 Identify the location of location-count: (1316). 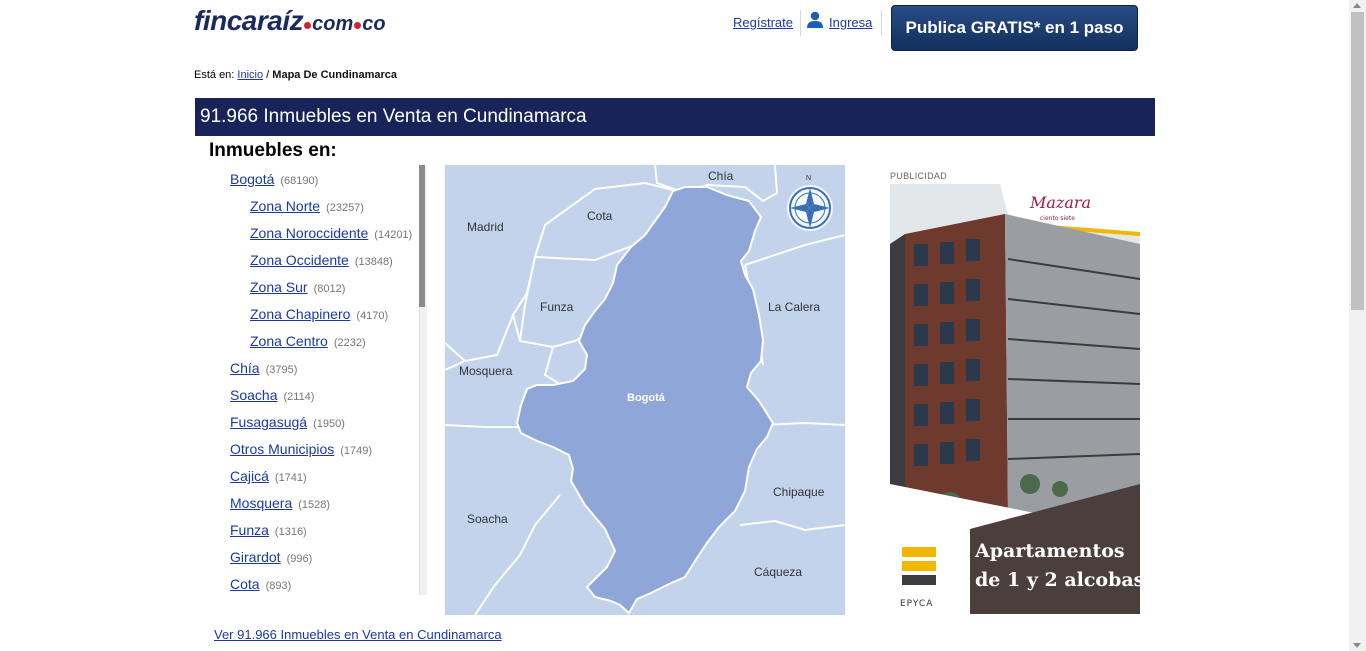
(290, 532).